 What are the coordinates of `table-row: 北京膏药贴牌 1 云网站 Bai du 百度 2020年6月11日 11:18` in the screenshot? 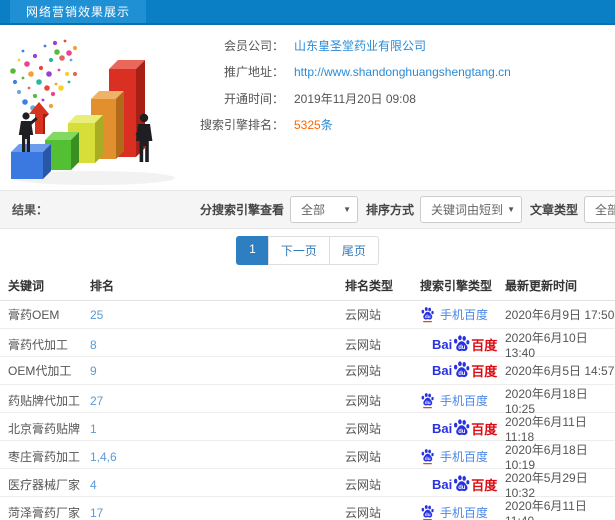 It's located at (307, 428).